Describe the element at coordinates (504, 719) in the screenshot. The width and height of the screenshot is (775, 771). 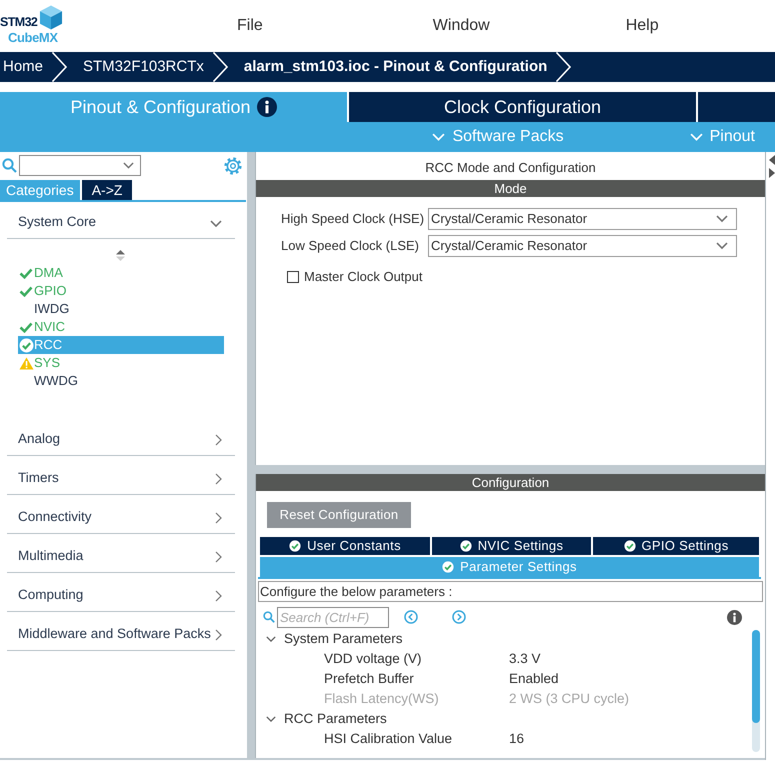
I see `tree-group: RCC Parameters` at that location.